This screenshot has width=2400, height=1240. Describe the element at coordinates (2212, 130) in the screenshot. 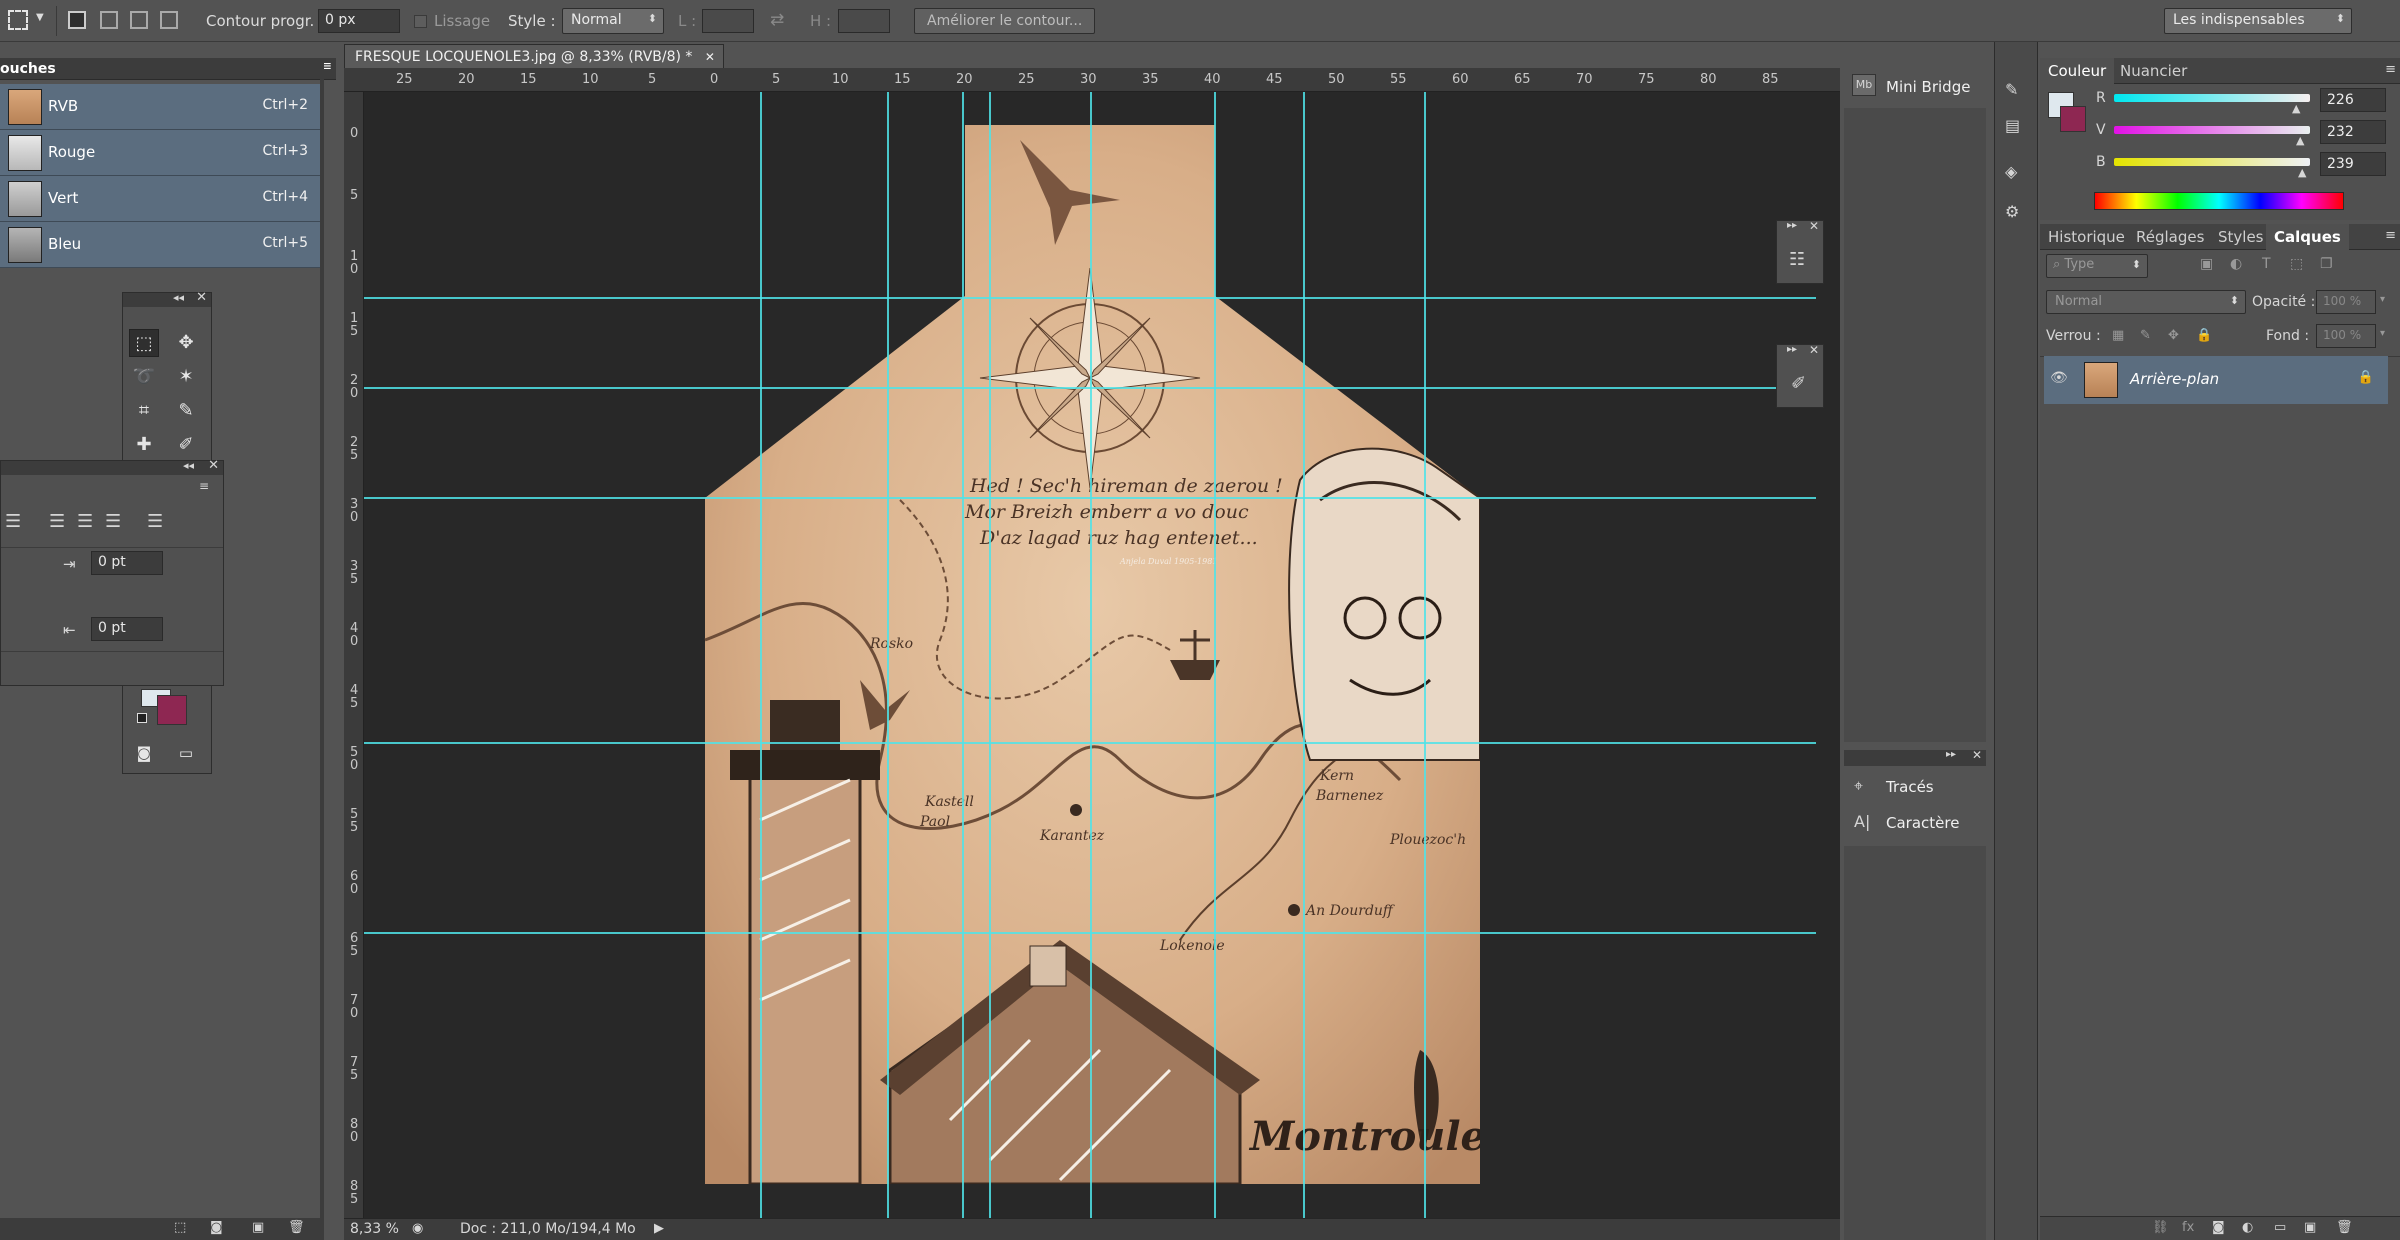

I see `green-slider` at that location.